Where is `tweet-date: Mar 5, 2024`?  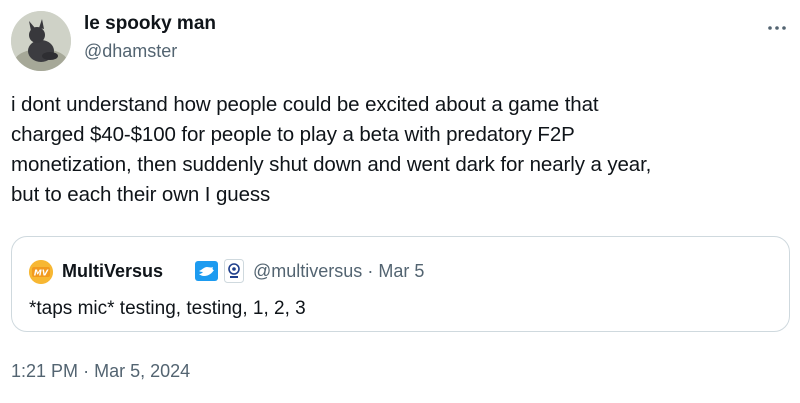 tweet-date: Mar 5, 2024 is located at coordinates (142, 371).